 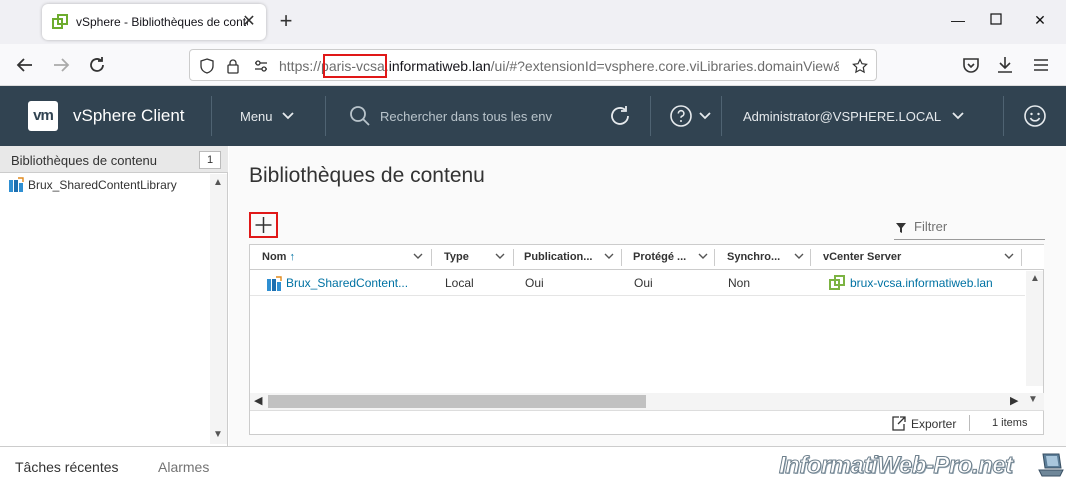 What do you see at coordinates (340, 257) in the screenshot?
I see `column-header-nom: Nom ↑` at bounding box center [340, 257].